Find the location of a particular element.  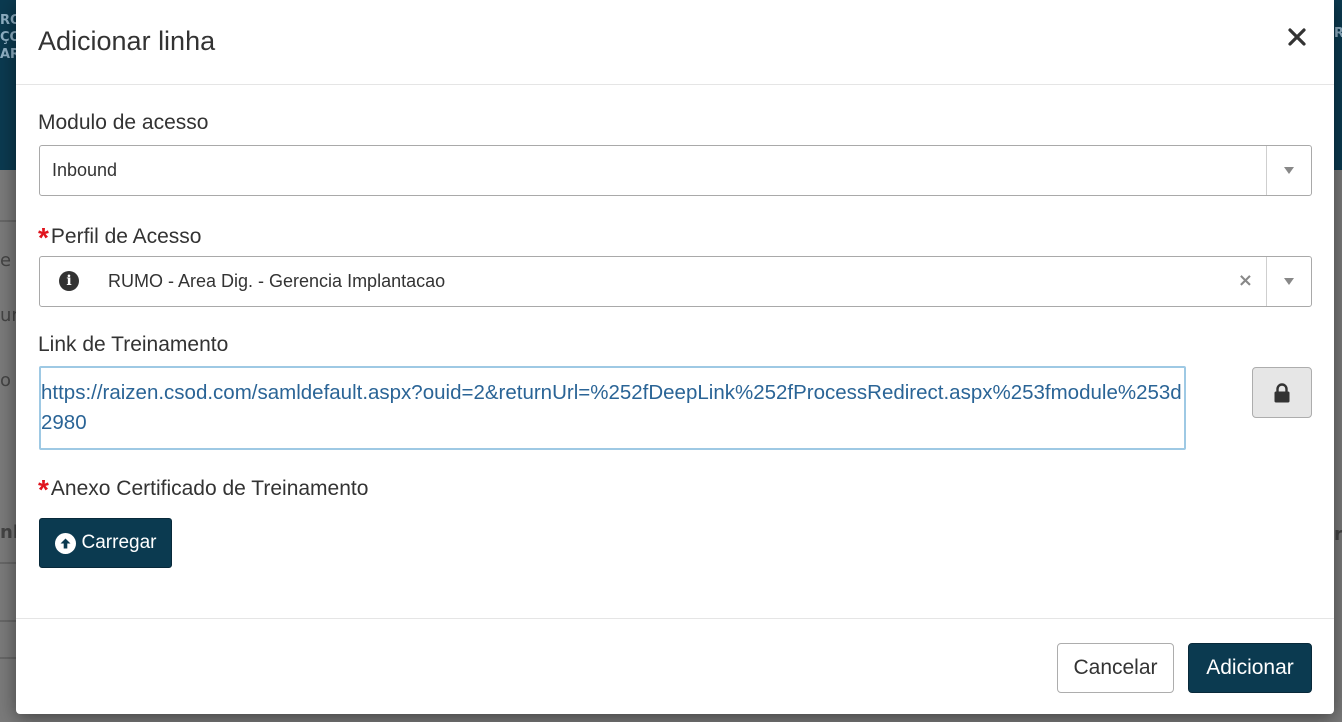

modal-header: Adicionar linha is located at coordinates (675, 42).